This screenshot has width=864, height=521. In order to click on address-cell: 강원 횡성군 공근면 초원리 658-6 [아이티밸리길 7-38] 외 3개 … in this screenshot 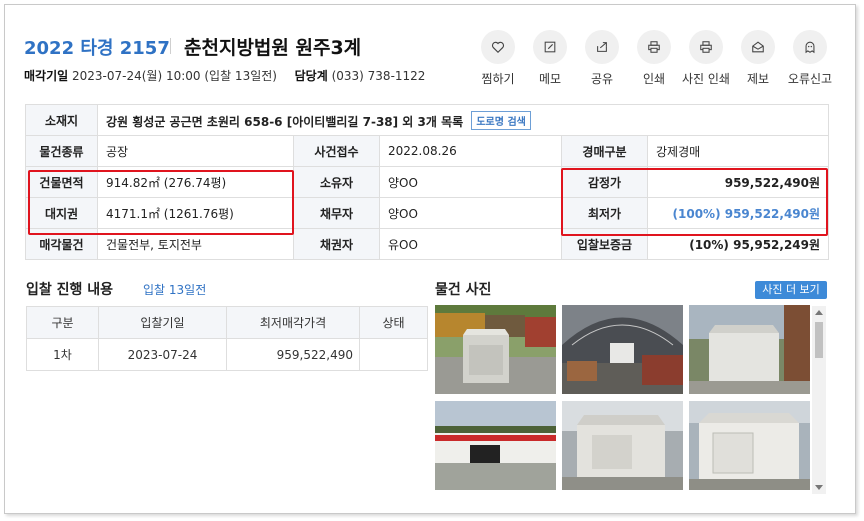, I will do `click(463, 120)`.